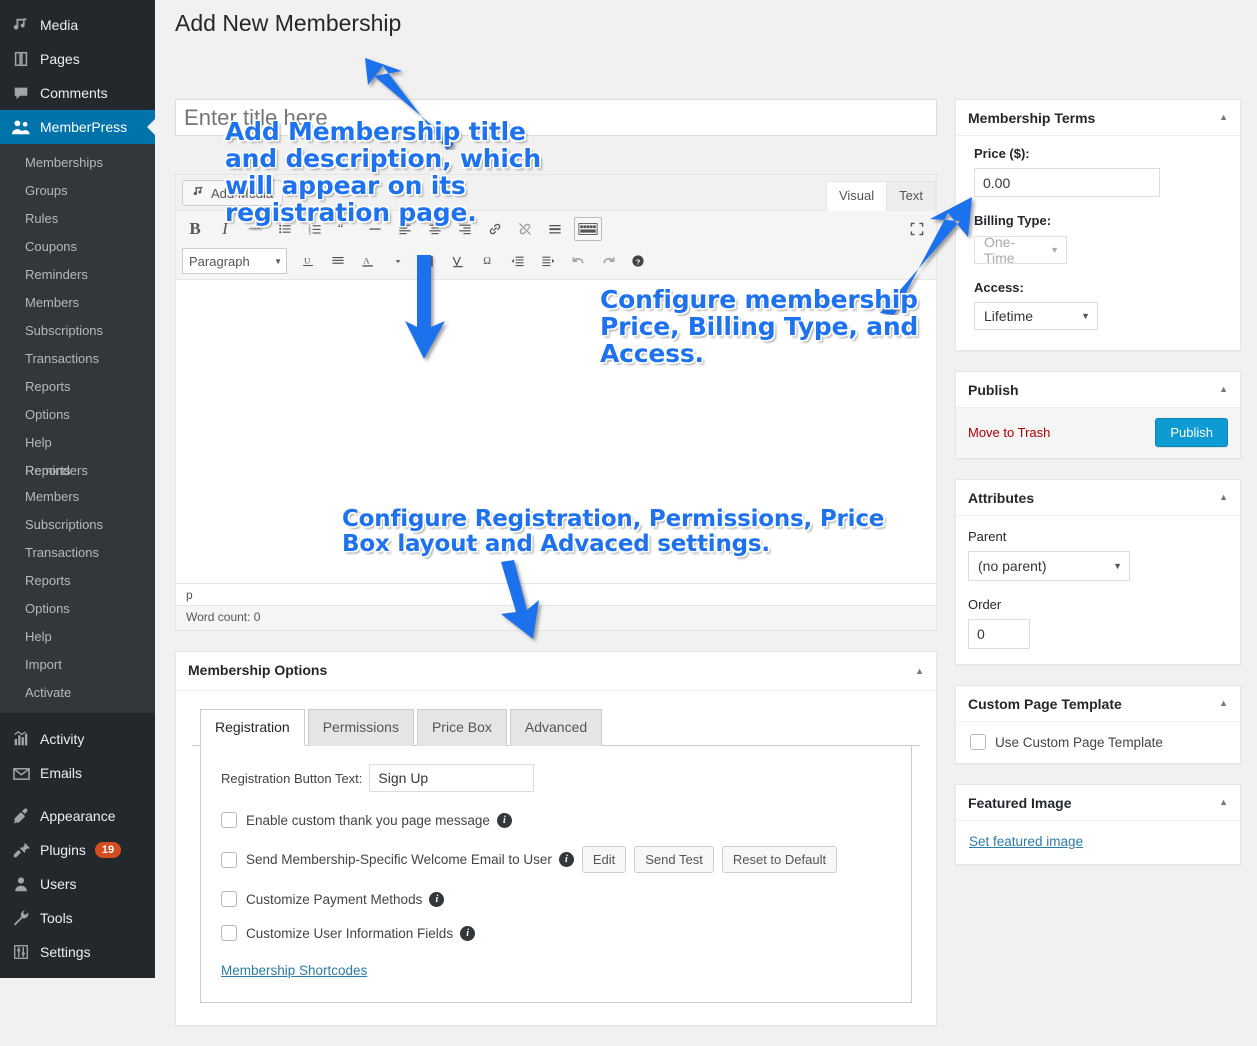  Describe the element at coordinates (978, 742) in the screenshot. I see `use-custom-page-template-checkbox` at that location.